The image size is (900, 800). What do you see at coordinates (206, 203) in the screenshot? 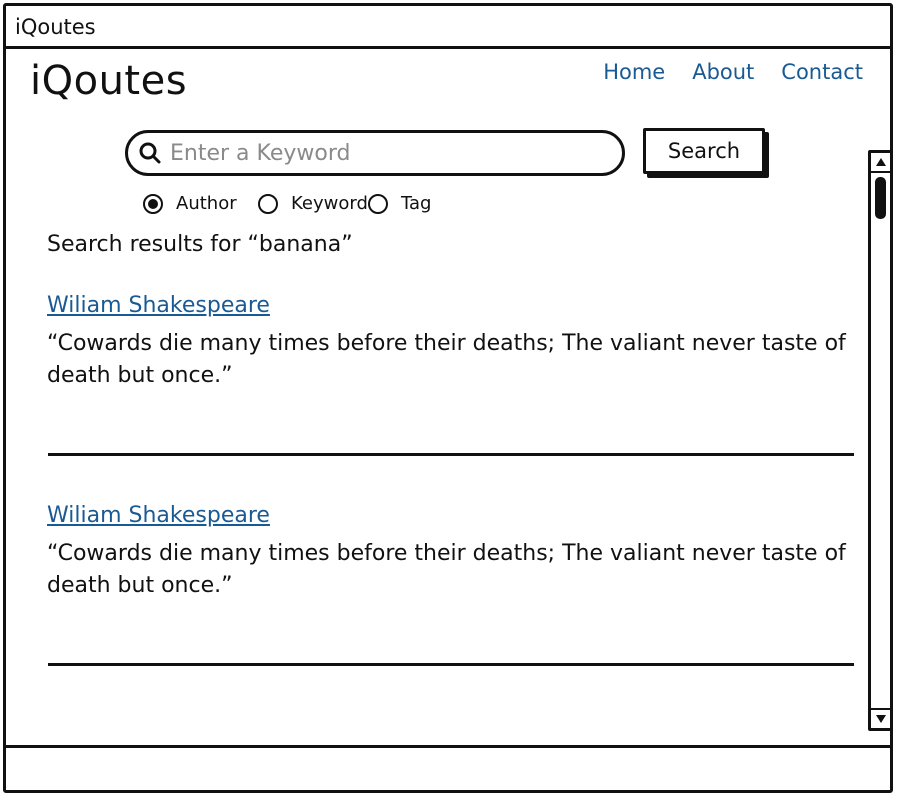
I see `filter-author-label: Author` at bounding box center [206, 203].